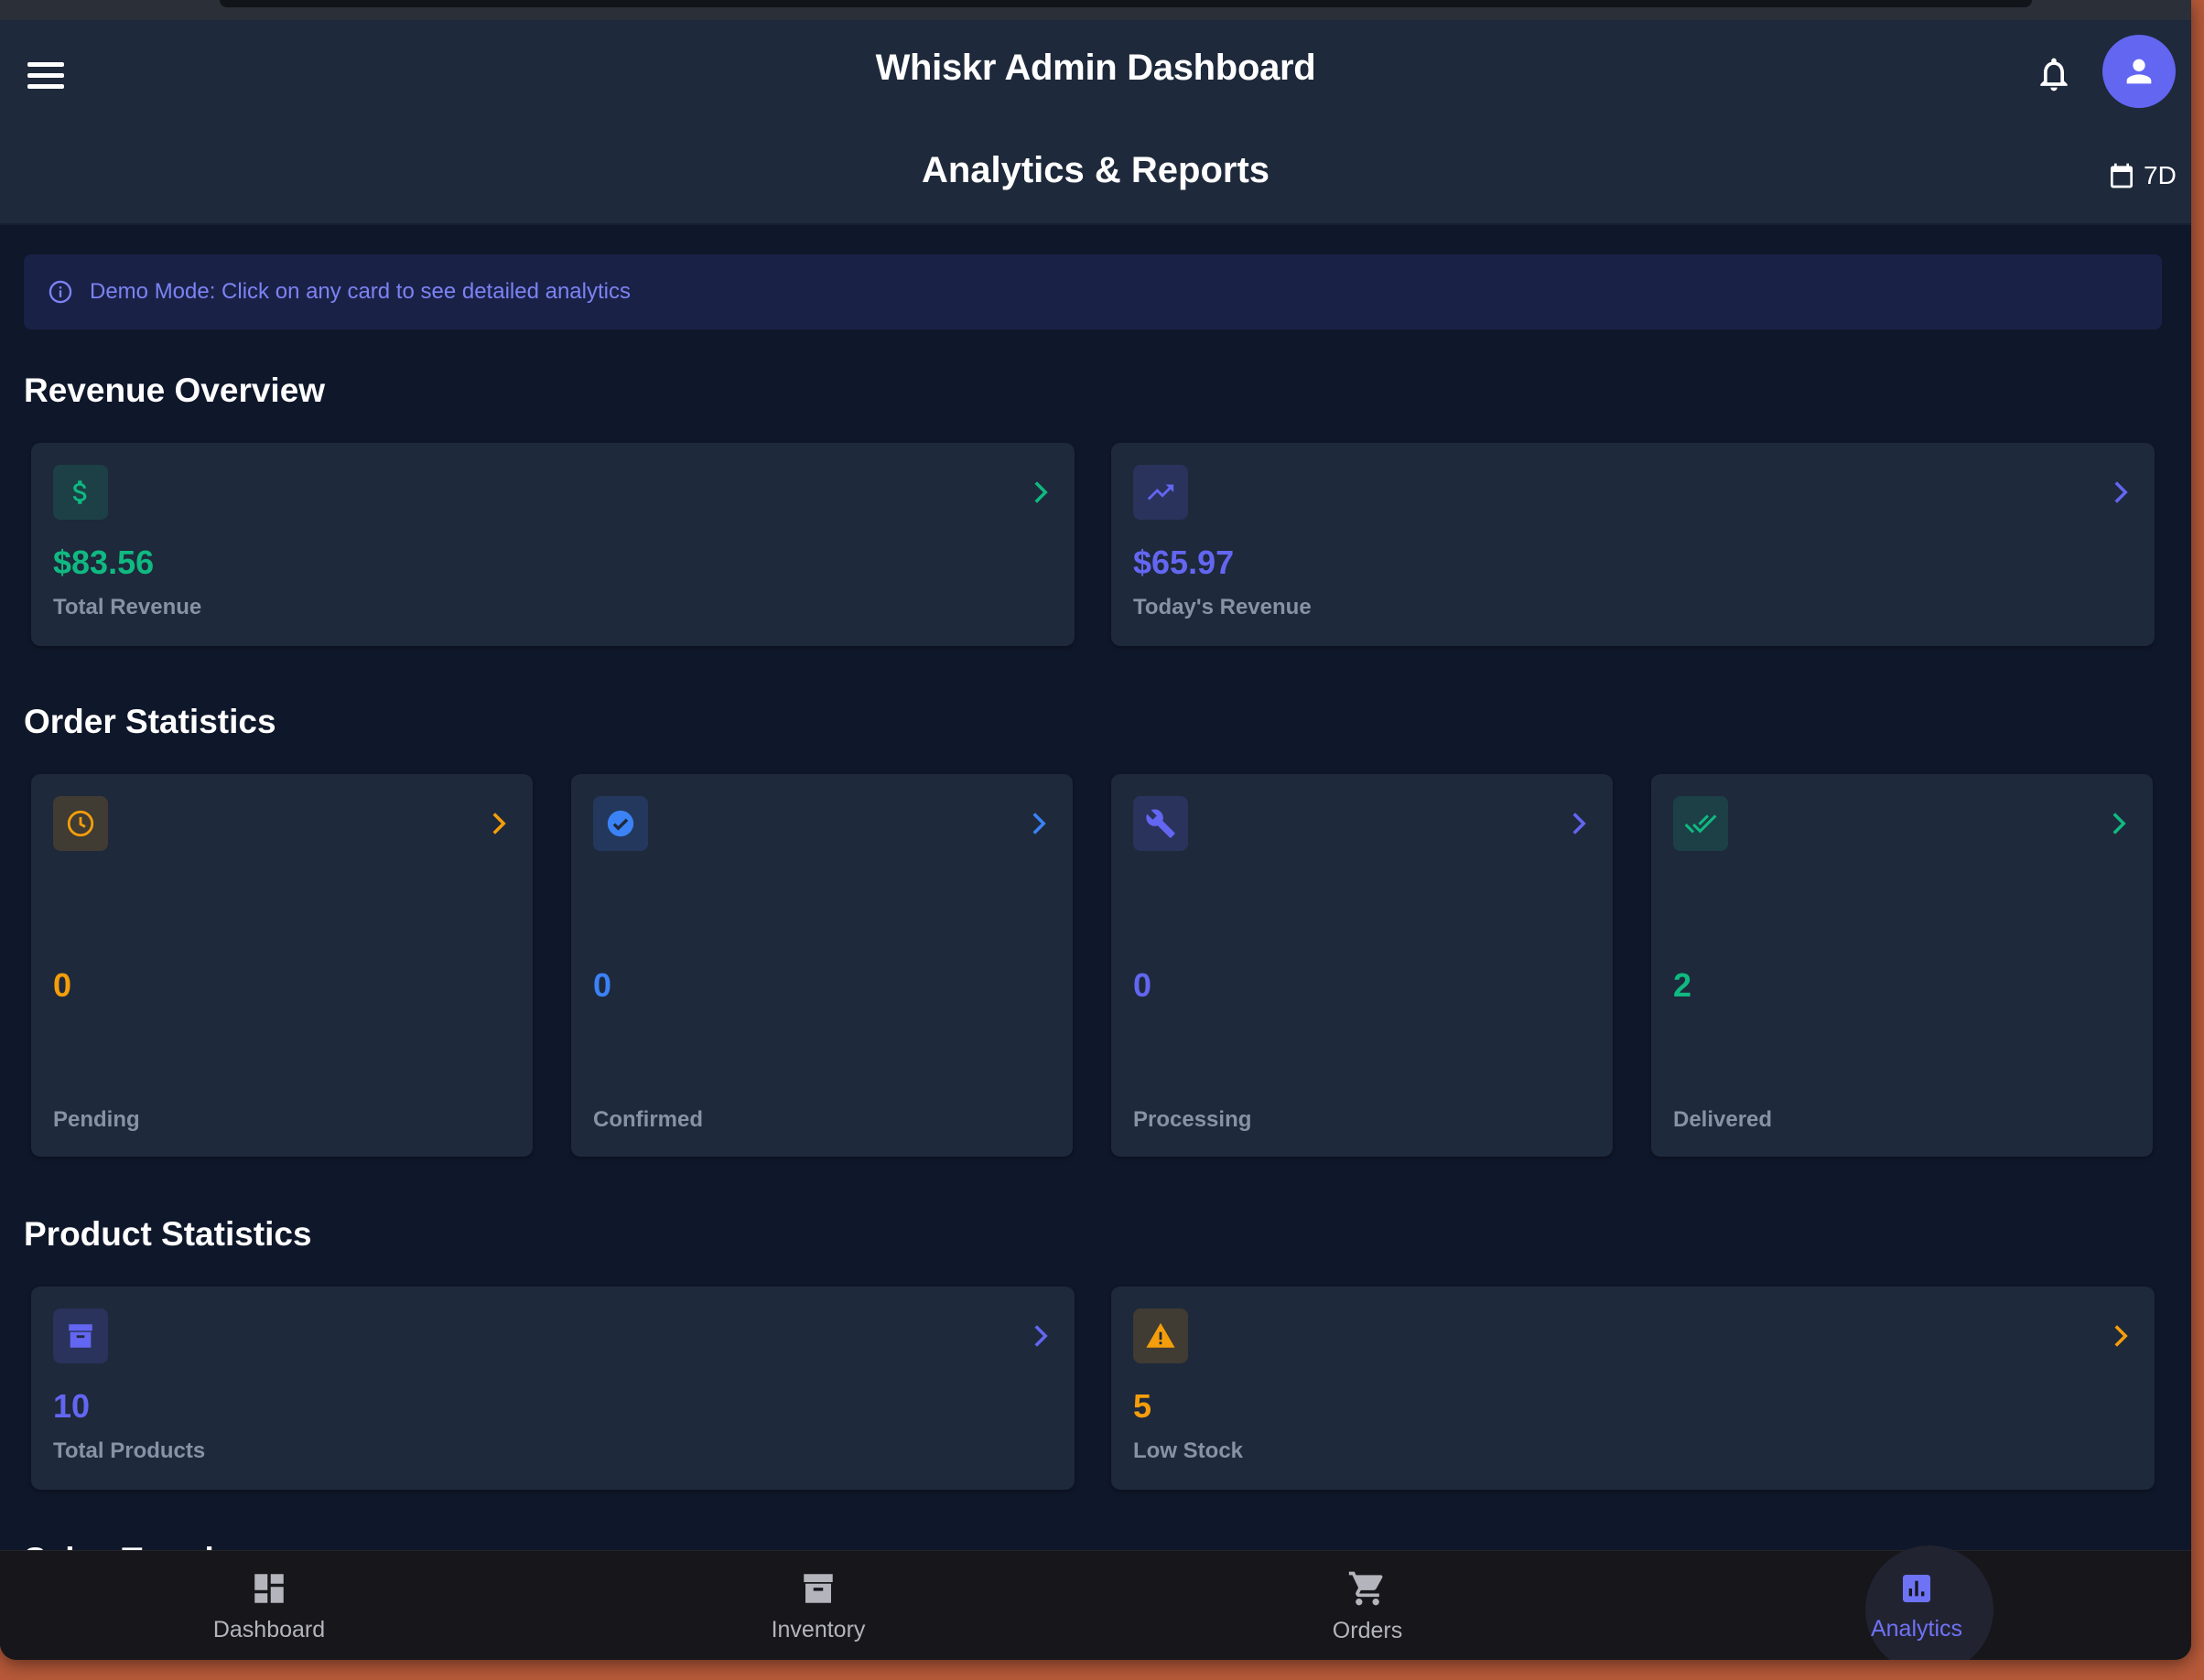 The height and width of the screenshot is (1680, 2204). I want to click on revenue-section-title: Revenue Overview, so click(175, 390).